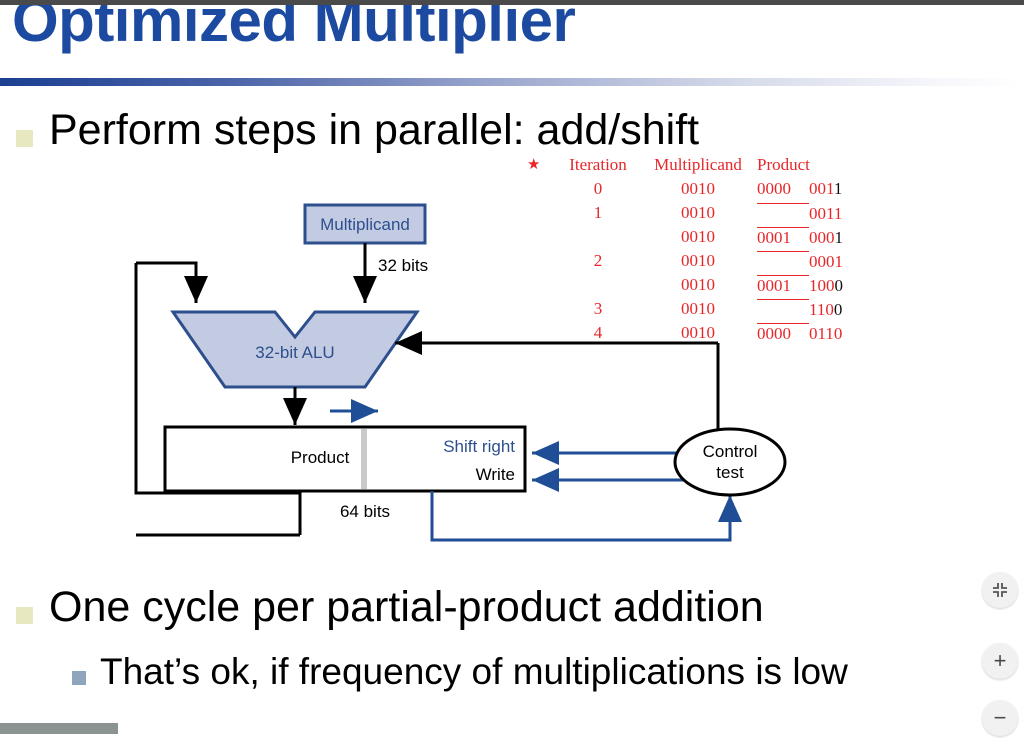 The width and height of the screenshot is (1024, 740). Describe the element at coordinates (79, 678) in the screenshot. I see `sub-bullet-marker-square-icon` at that location.